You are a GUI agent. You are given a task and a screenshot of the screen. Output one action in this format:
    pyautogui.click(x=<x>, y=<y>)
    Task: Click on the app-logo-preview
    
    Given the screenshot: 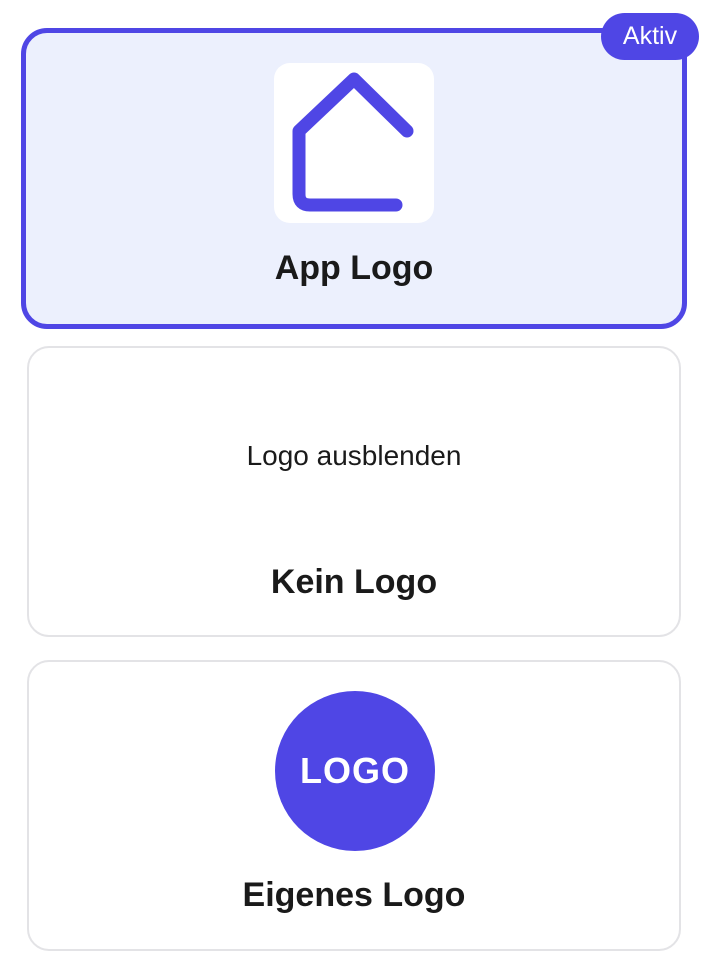 What is the action you would take?
    pyautogui.click(x=354, y=143)
    